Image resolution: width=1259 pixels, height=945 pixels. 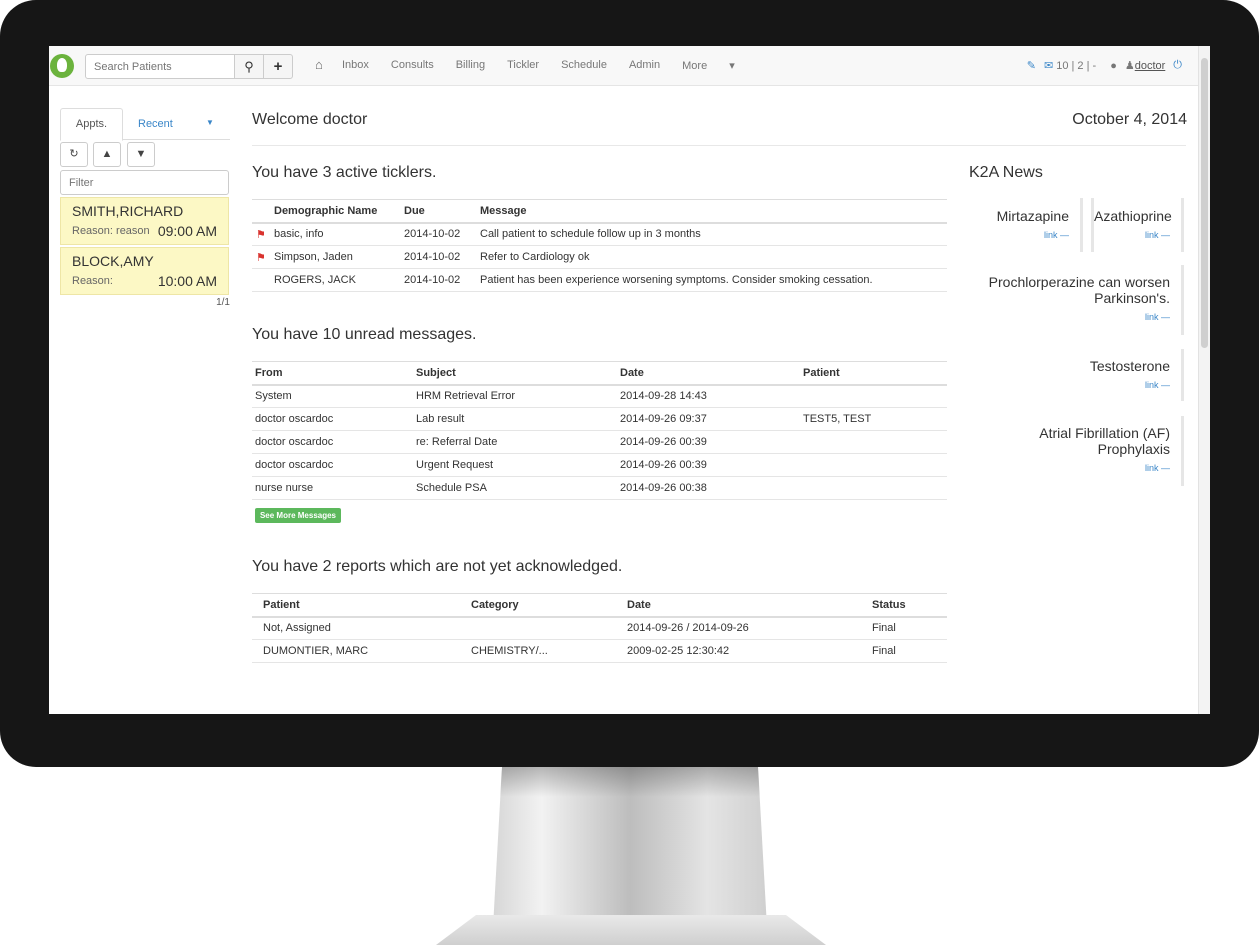 What do you see at coordinates (713, 257) in the screenshot?
I see `tickler-message: Refer to Cardiology ok` at bounding box center [713, 257].